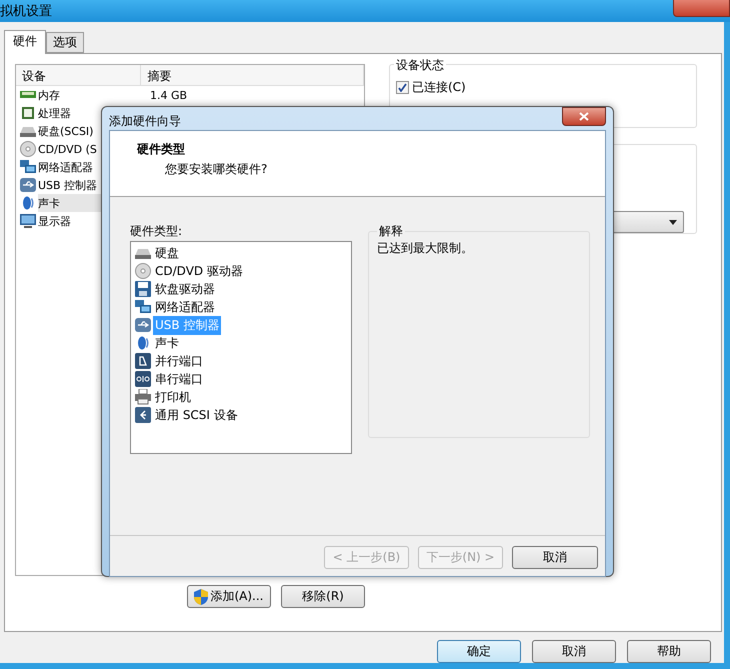  I want to click on column-header: 摘要, so click(252, 75).